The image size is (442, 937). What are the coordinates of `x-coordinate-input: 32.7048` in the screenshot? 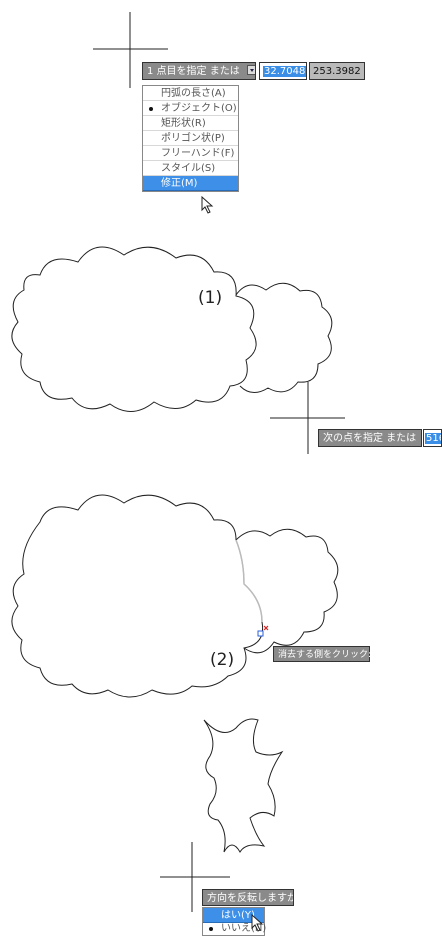 It's located at (283, 71).